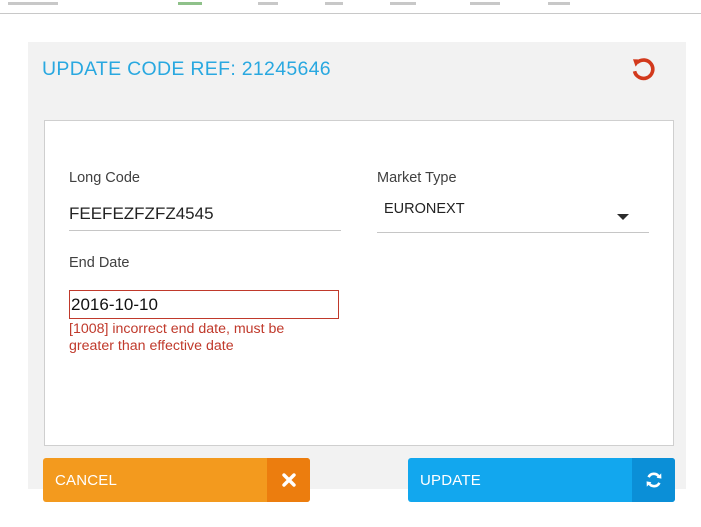  I want to click on update-label: UPDATE, so click(450, 480).